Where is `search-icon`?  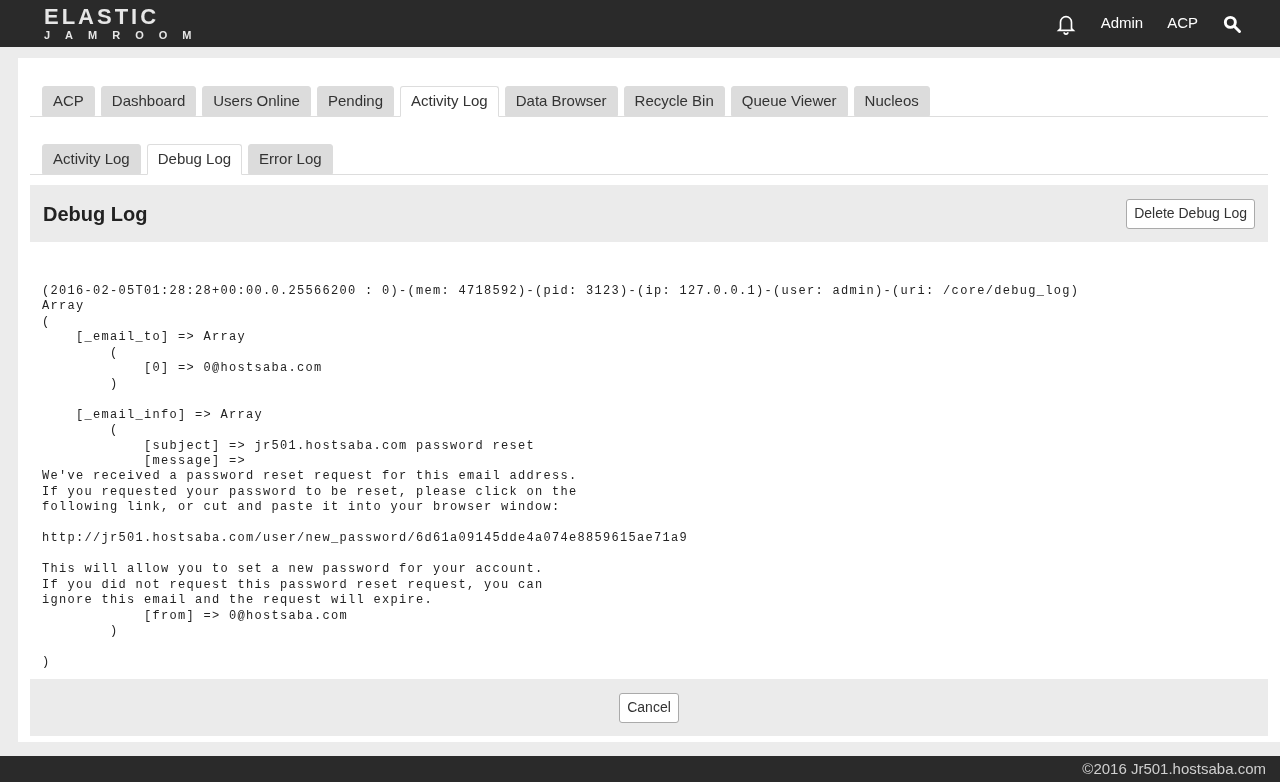
search-icon is located at coordinates (1232, 23).